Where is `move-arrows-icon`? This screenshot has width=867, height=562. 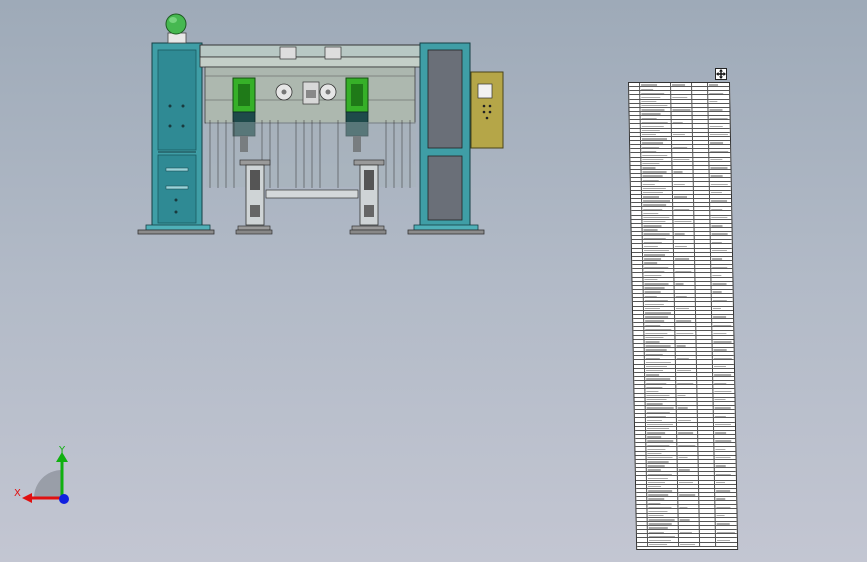
move-arrows-icon is located at coordinates (721, 74).